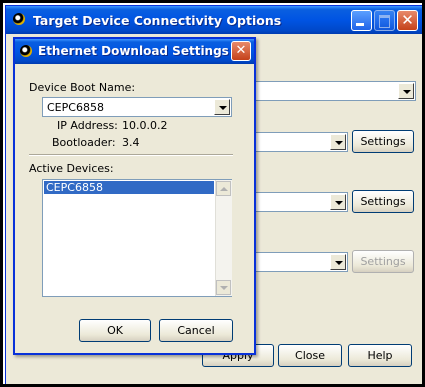  I want to click on minimize-button, so click(361, 20).